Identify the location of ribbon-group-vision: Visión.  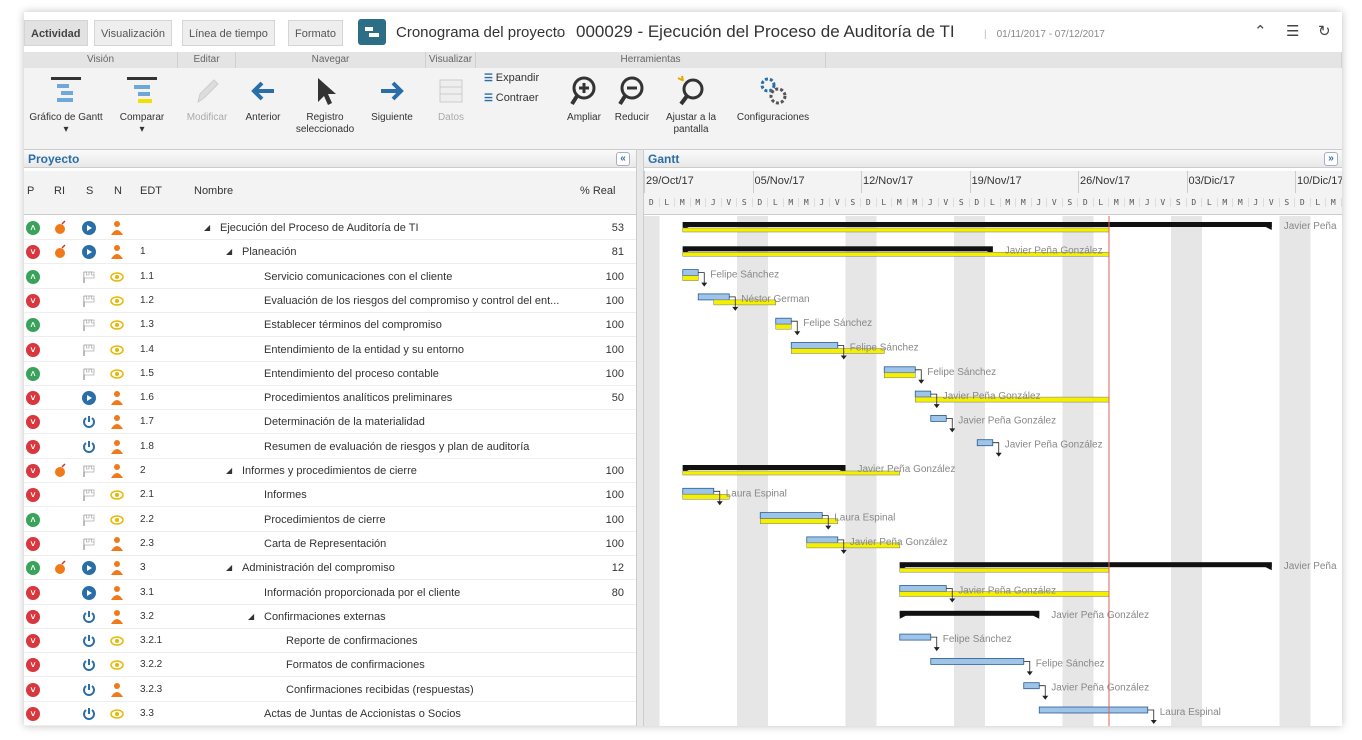
(101, 60).